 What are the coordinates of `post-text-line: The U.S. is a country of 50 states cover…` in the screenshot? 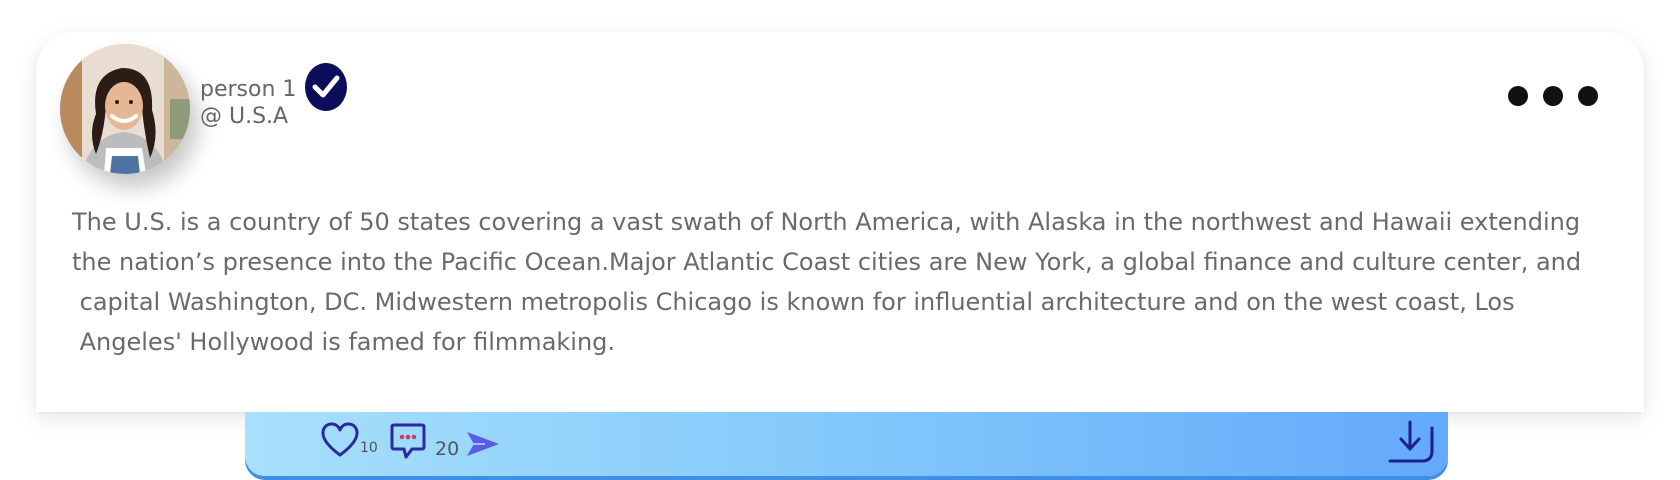 It's located at (826, 222).